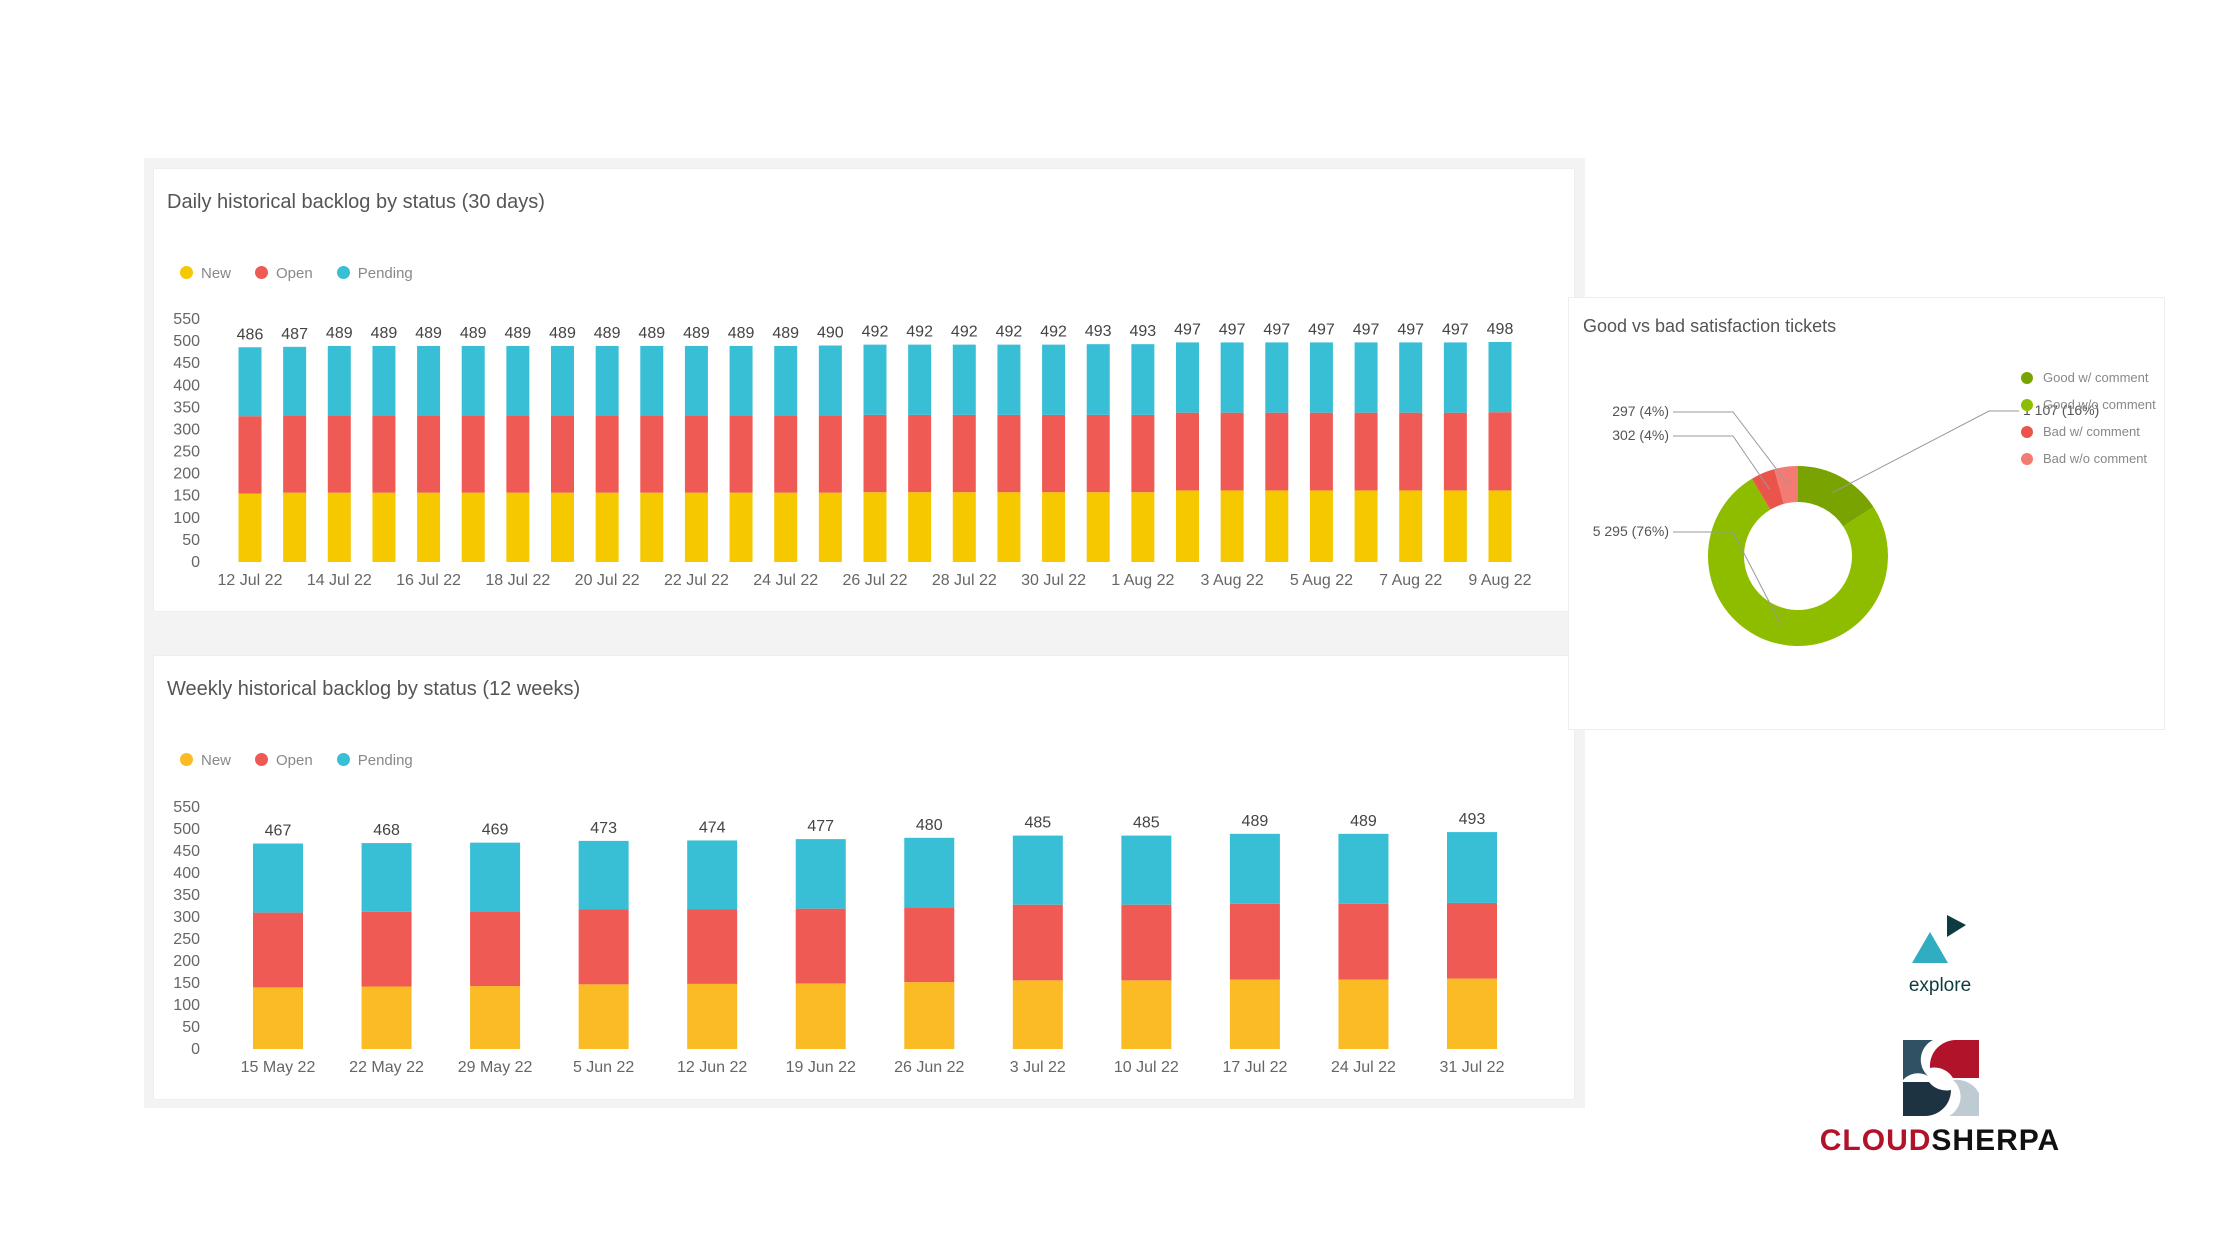 The width and height of the screenshot is (2240, 1260). I want to click on x-tick-label: 15 May 22, so click(278, 1067).